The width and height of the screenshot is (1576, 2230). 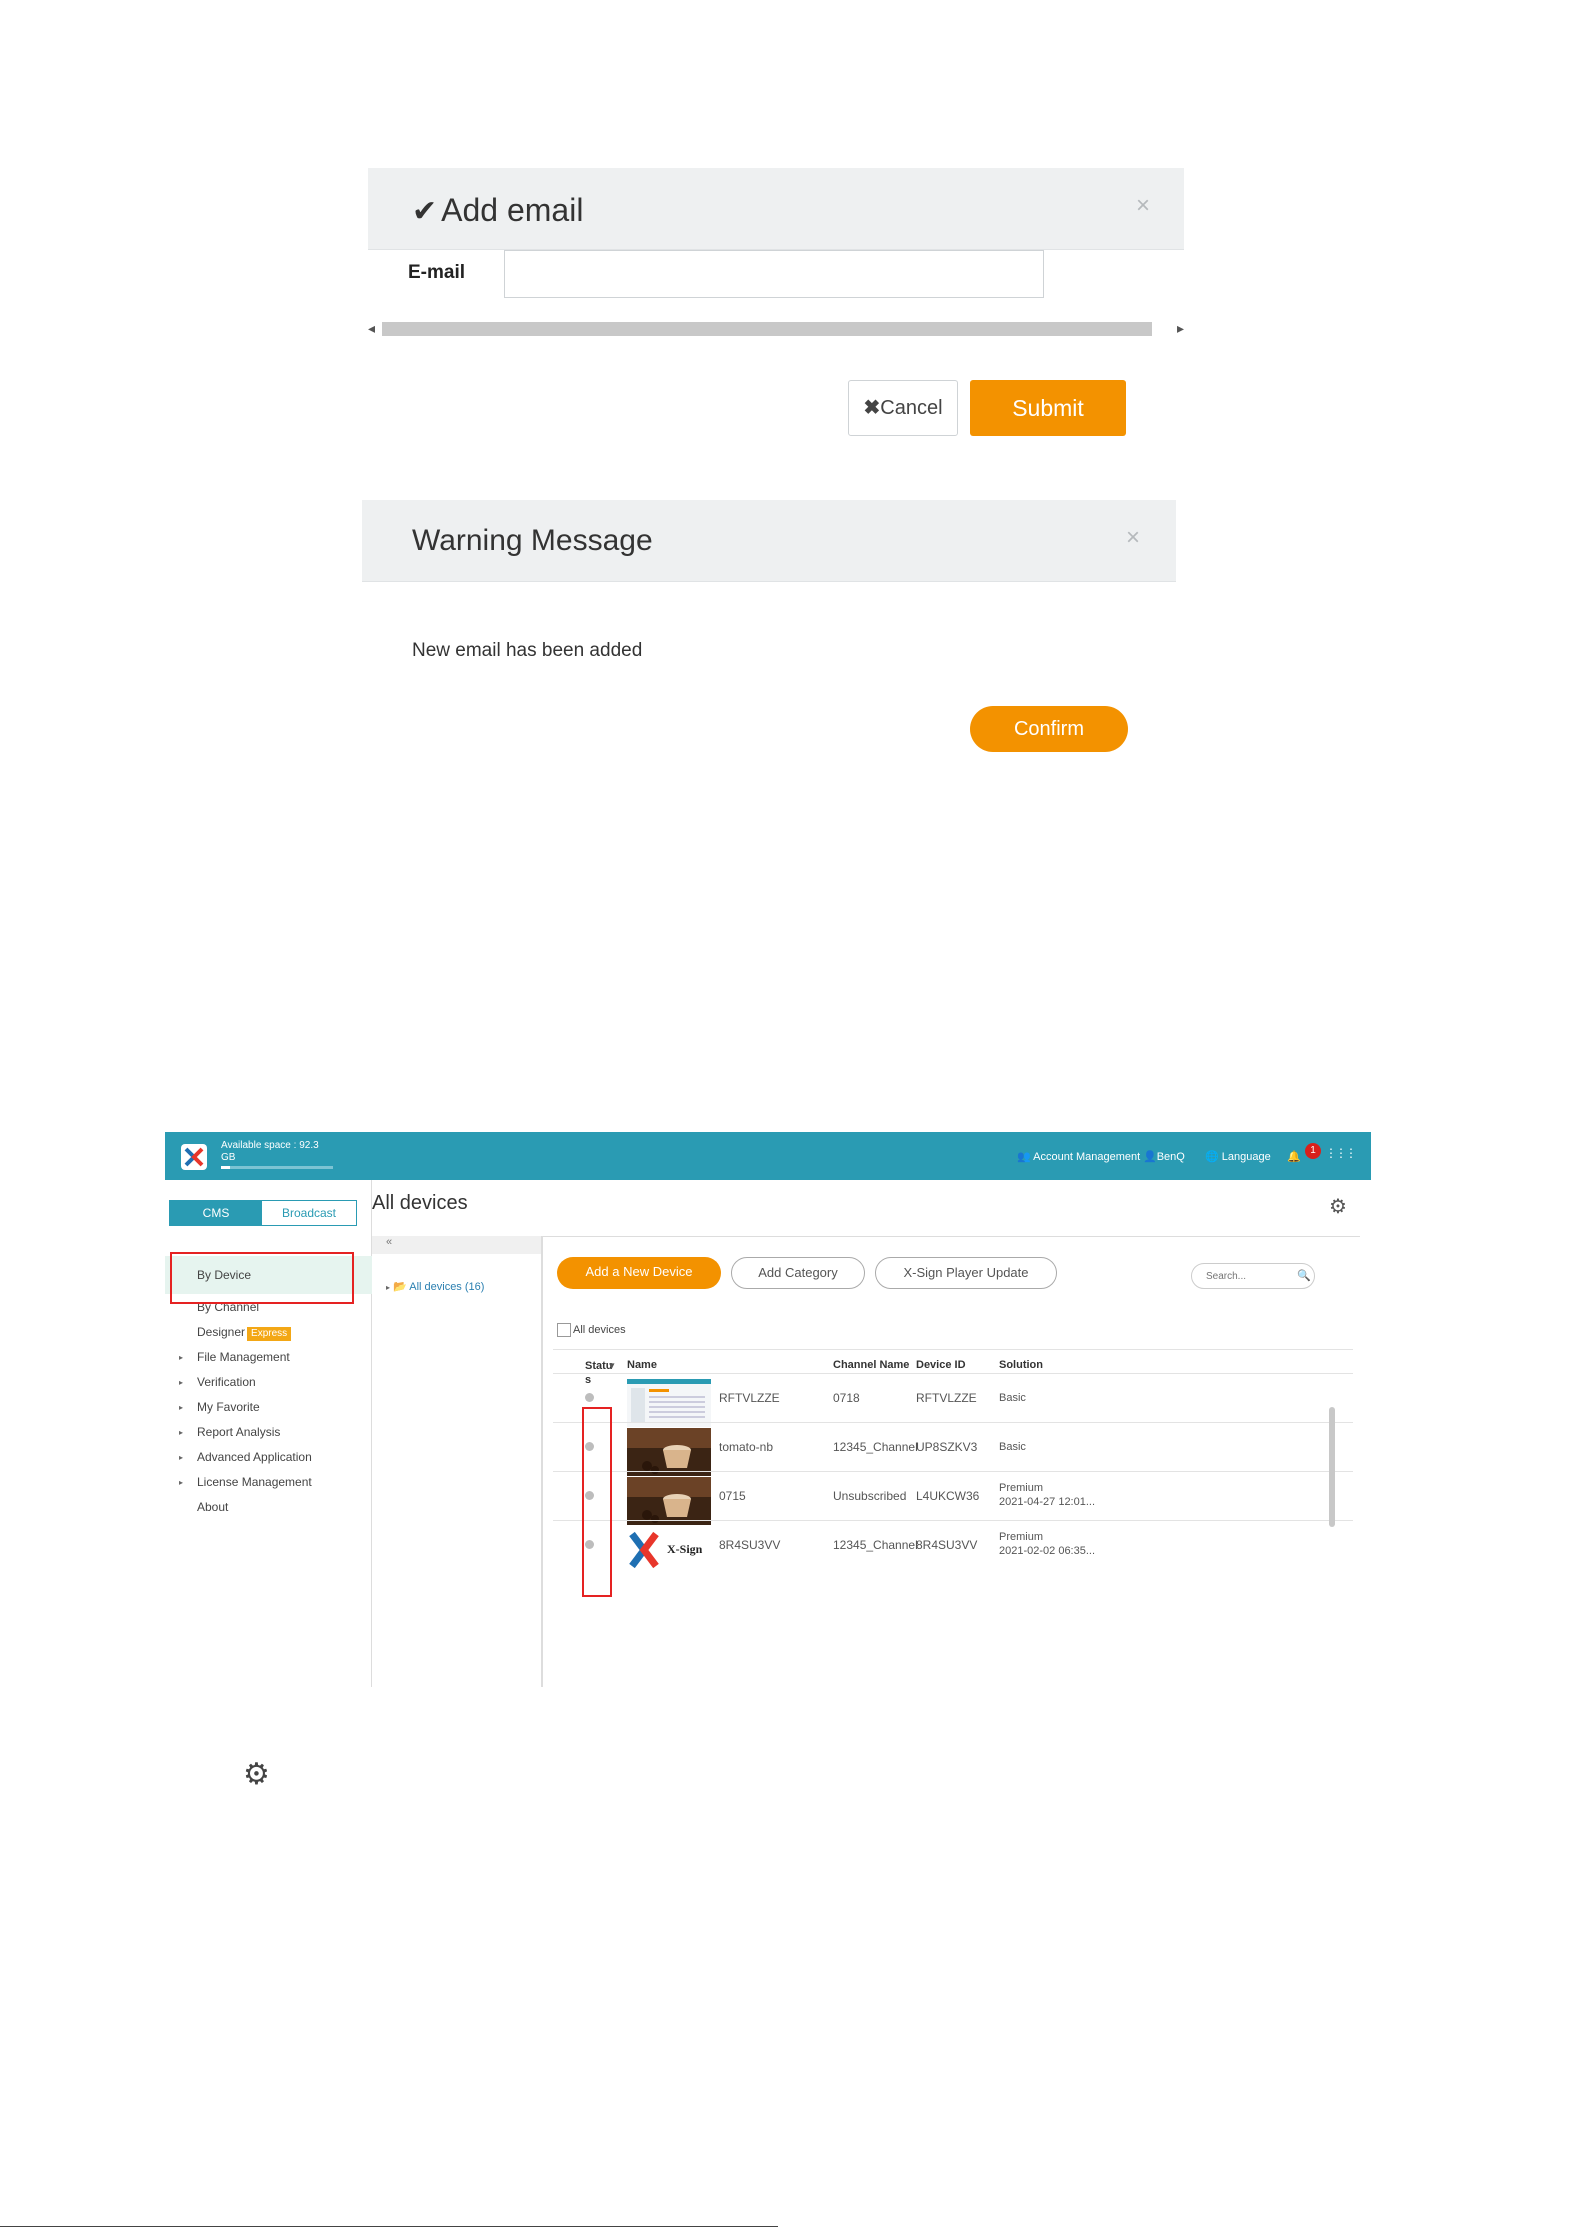 I want to click on sidebar-item-label: Advanced Application, so click(x=254, y=1457).